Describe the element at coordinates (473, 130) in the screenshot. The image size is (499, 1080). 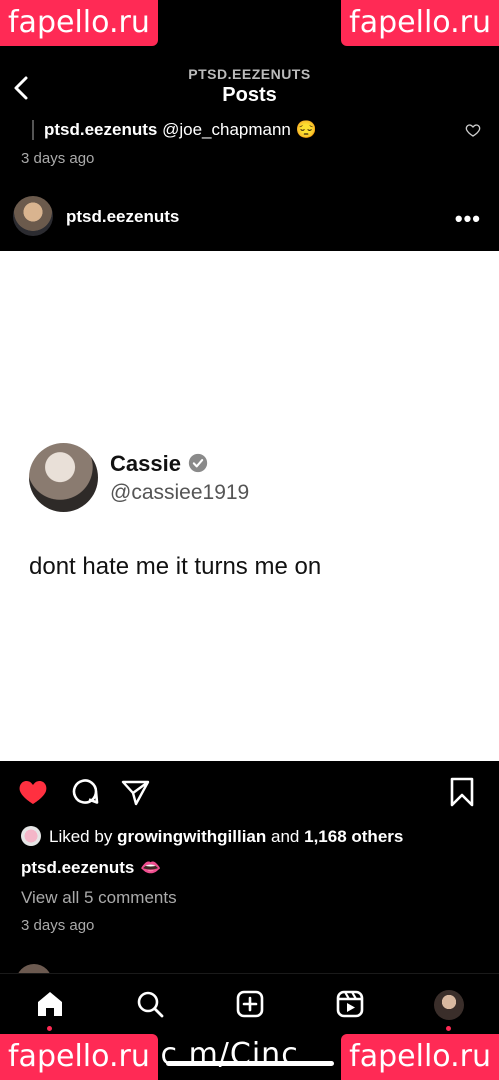
I see `heart-outline-icon` at that location.